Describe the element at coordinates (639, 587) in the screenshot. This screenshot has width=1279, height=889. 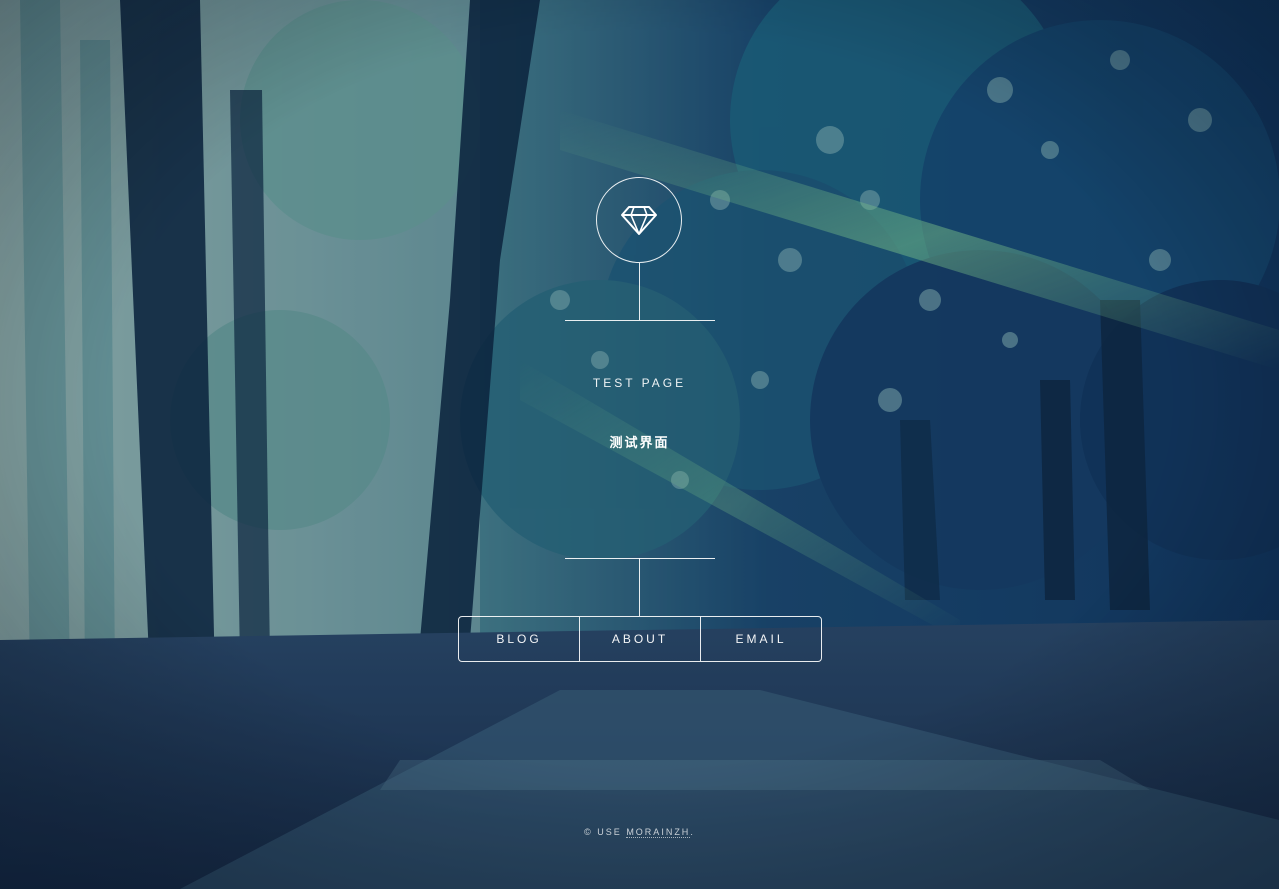
I see `connector-line-bottom` at that location.